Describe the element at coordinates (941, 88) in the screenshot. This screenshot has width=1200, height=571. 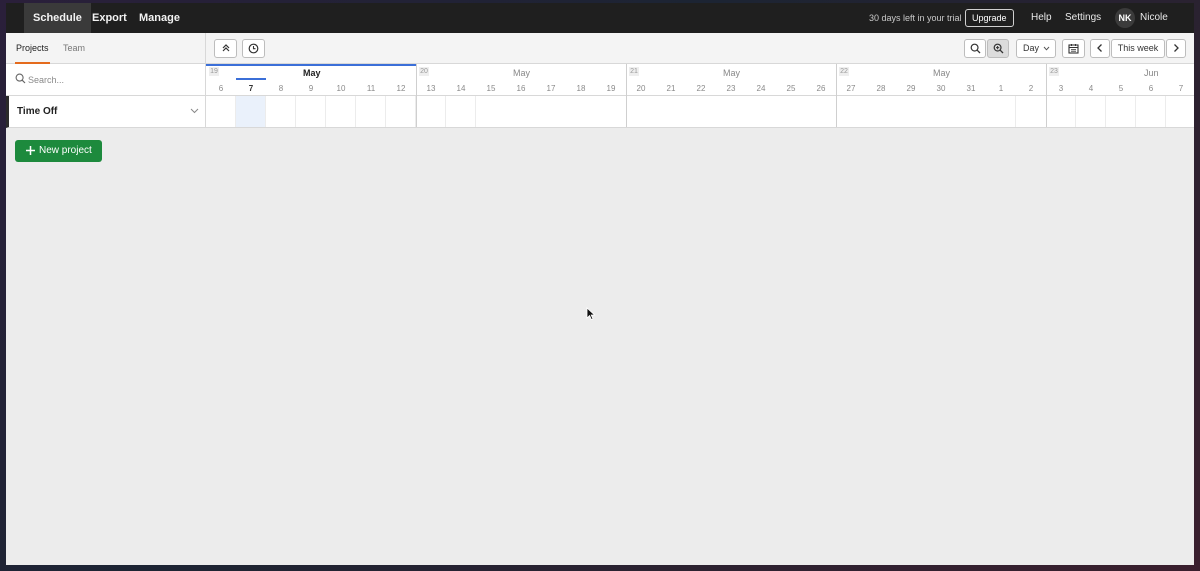
I see `day-label: 30` at that location.